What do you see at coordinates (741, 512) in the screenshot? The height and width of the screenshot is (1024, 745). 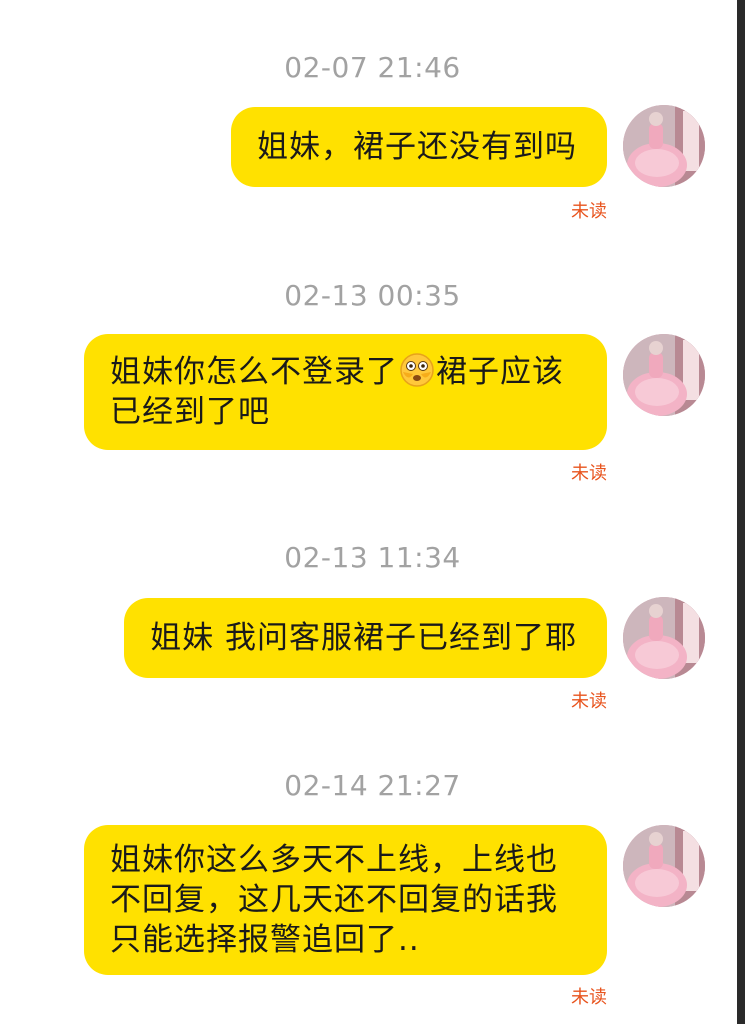 I see `screen-edge` at bounding box center [741, 512].